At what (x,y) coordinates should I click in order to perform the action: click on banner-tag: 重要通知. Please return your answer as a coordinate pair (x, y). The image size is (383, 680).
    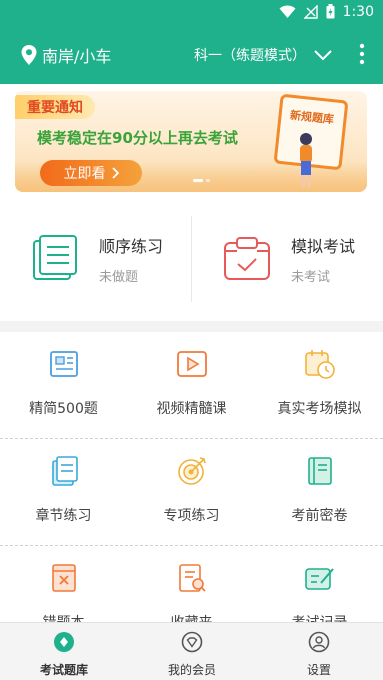
    Looking at the image, I should click on (55, 107).